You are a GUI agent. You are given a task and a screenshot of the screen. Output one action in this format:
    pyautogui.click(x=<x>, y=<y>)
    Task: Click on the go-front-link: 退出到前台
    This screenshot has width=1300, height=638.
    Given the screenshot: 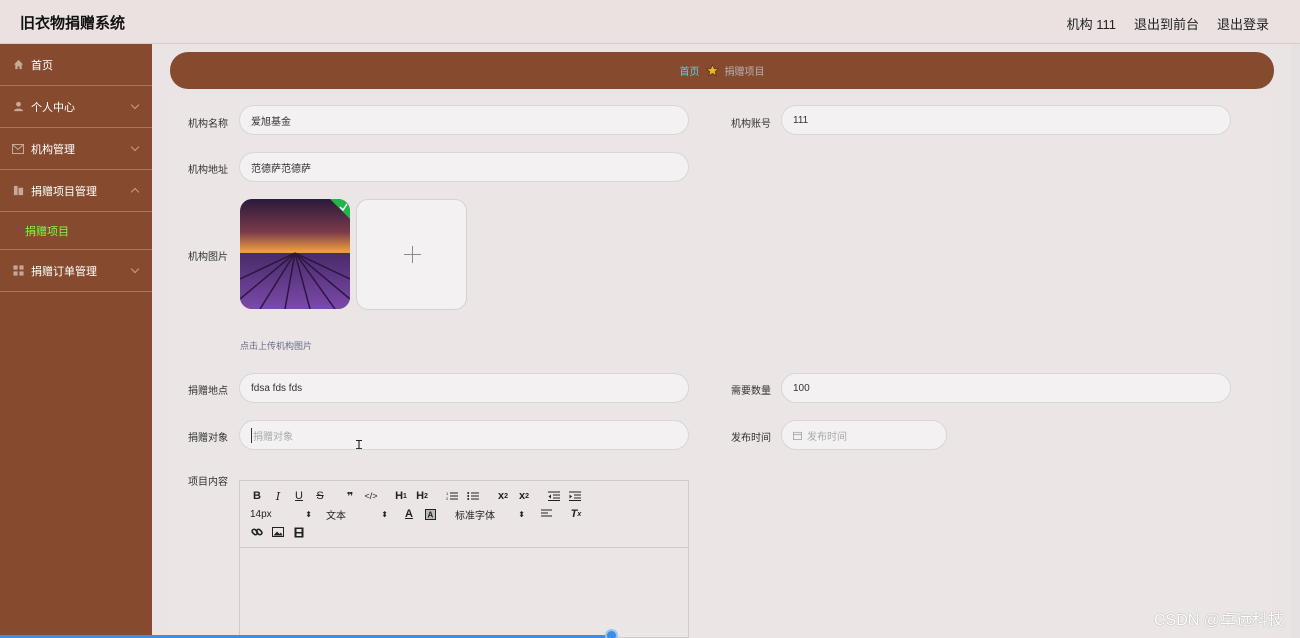 What is the action you would take?
    pyautogui.click(x=1166, y=23)
    